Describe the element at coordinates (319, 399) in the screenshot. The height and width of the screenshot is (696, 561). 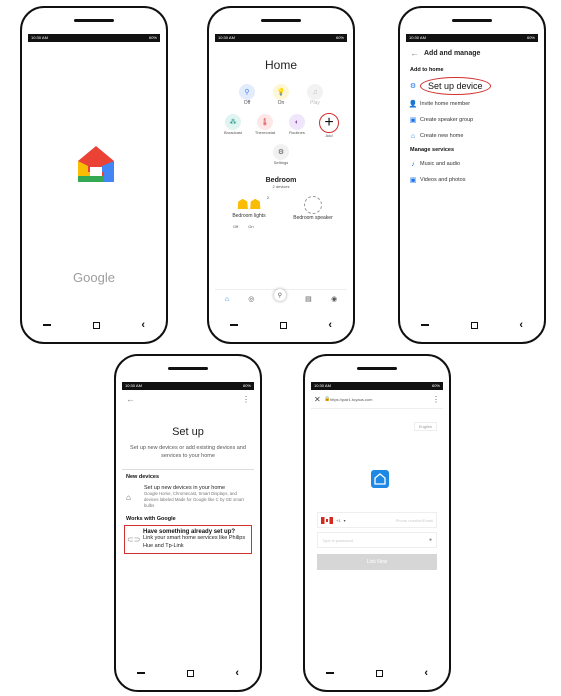
I see `close-icon: ✕` at that location.